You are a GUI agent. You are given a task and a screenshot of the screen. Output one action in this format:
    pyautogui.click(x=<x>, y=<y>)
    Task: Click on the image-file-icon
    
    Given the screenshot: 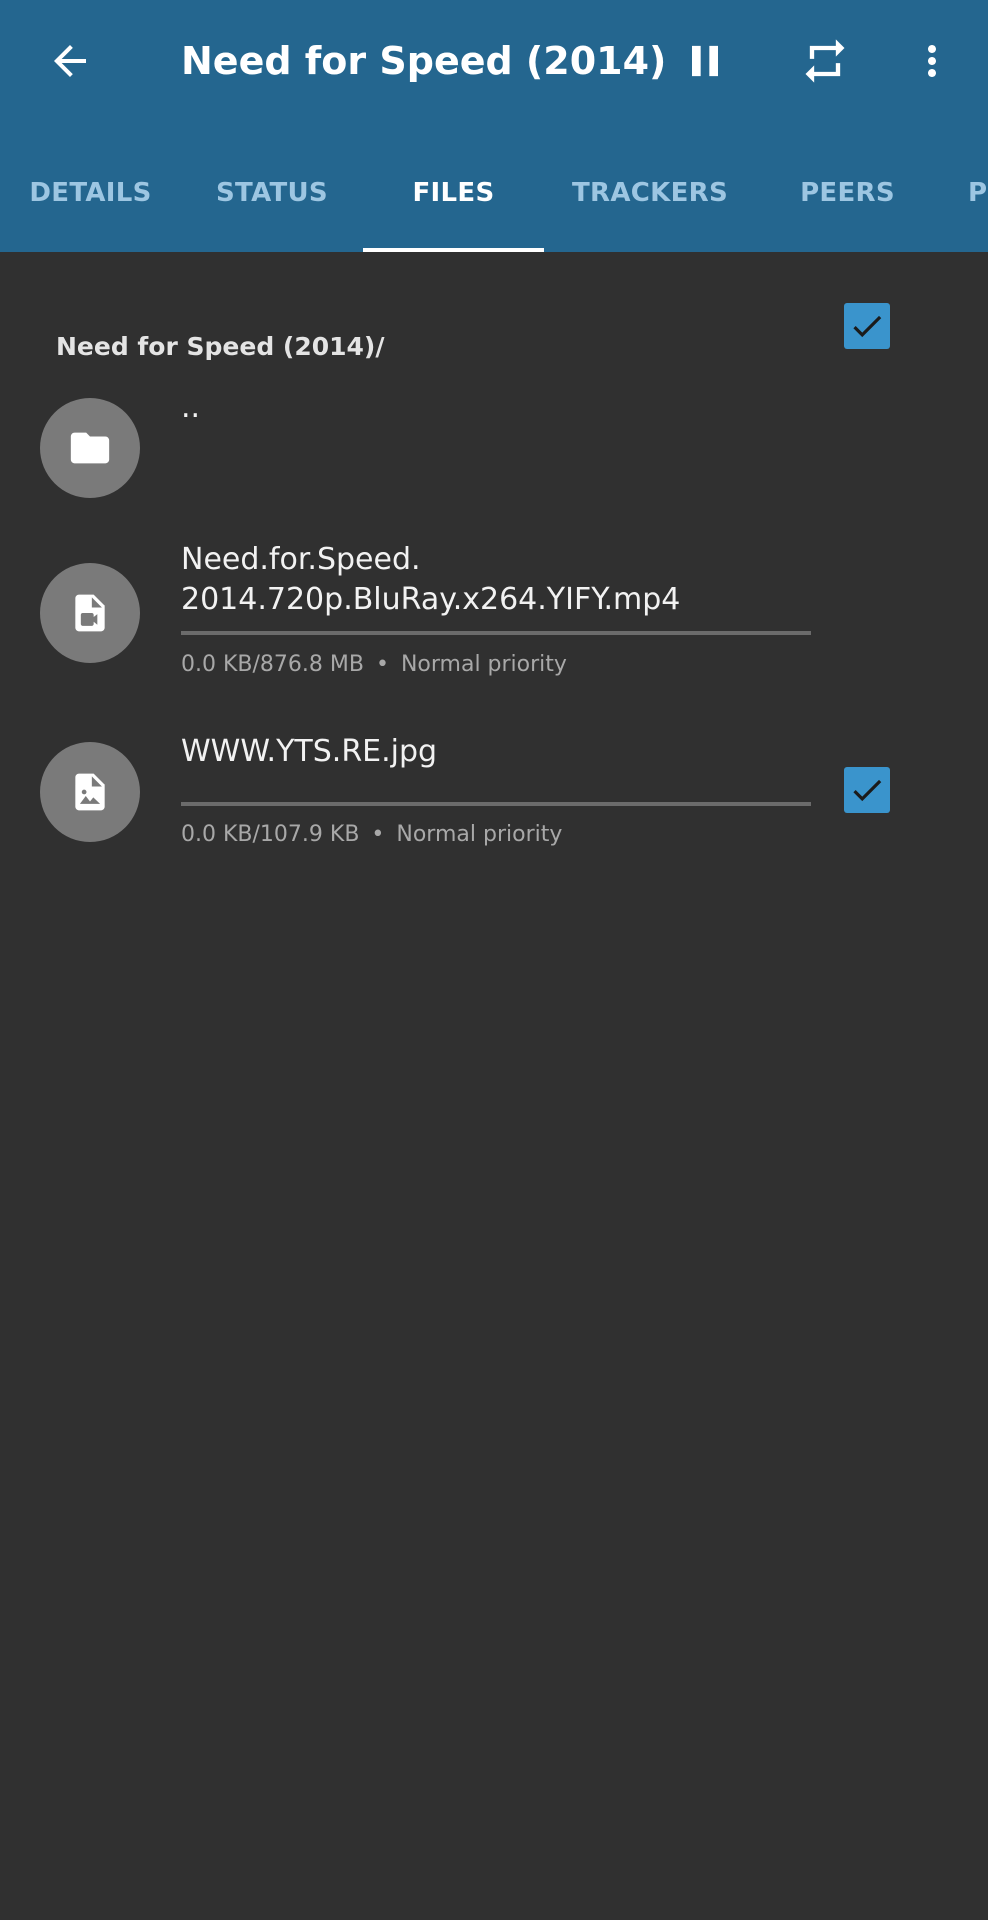 What is the action you would take?
    pyautogui.click(x=90, y=792)
    